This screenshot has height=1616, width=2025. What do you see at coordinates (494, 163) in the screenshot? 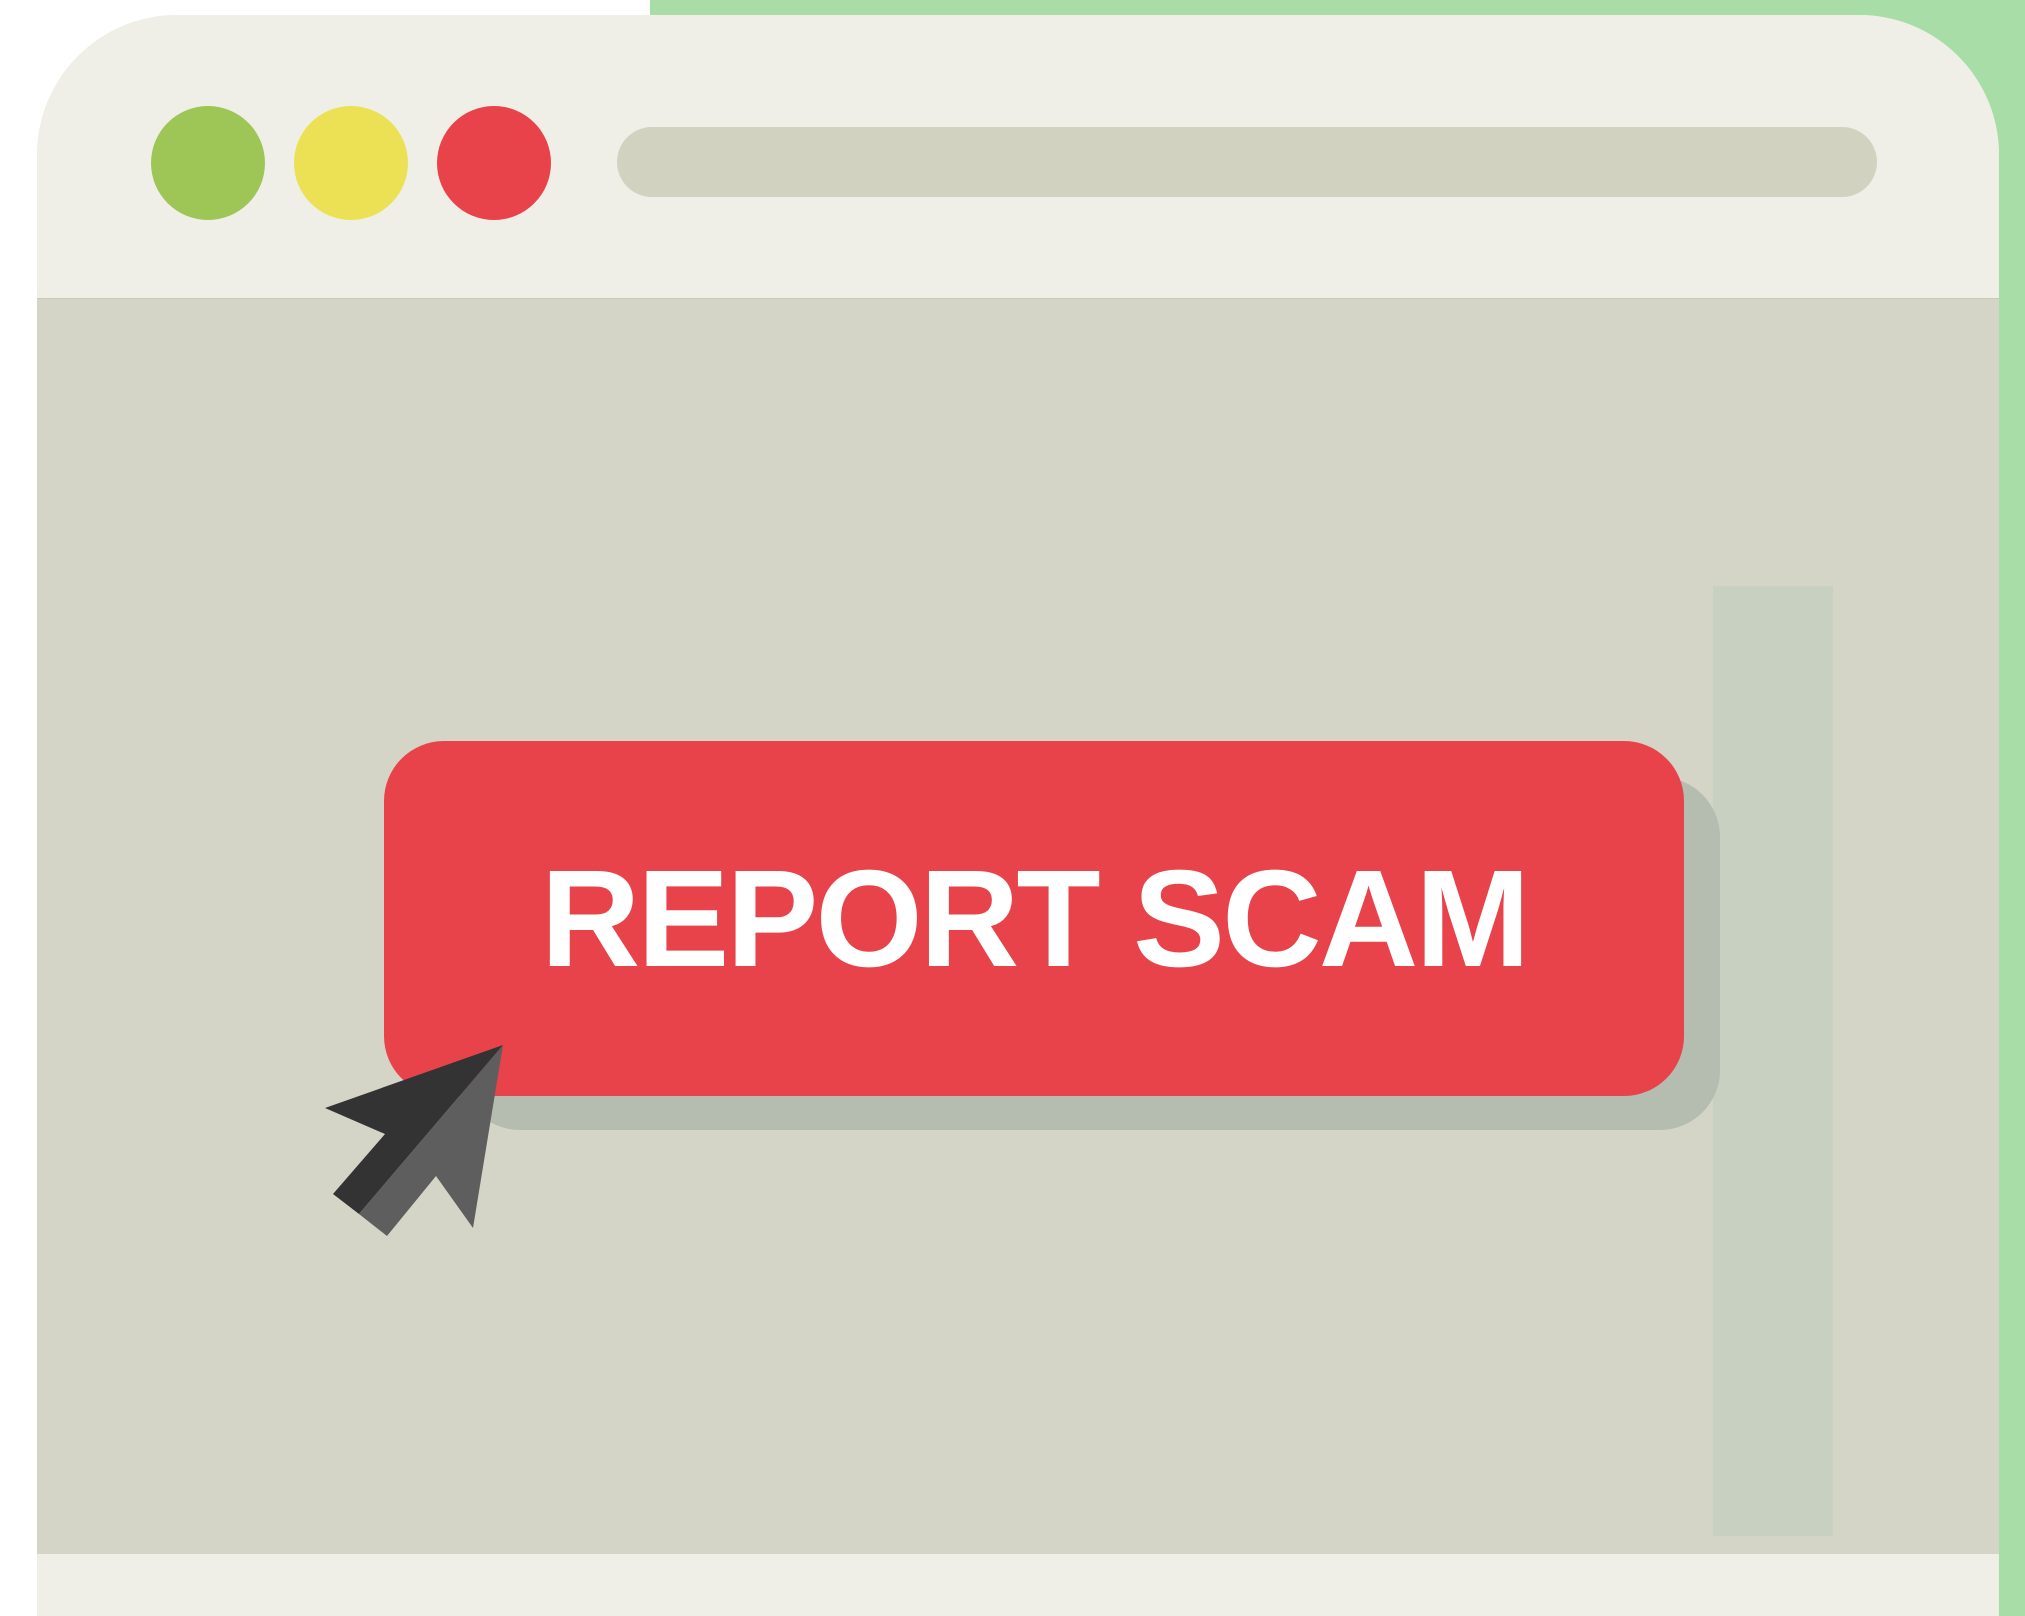
I see `window-control-red` at bounding box center [494, 163].